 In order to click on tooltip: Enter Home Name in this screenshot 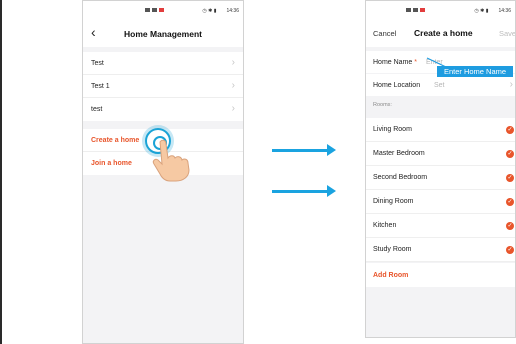, I will do `click(475, 71)`.